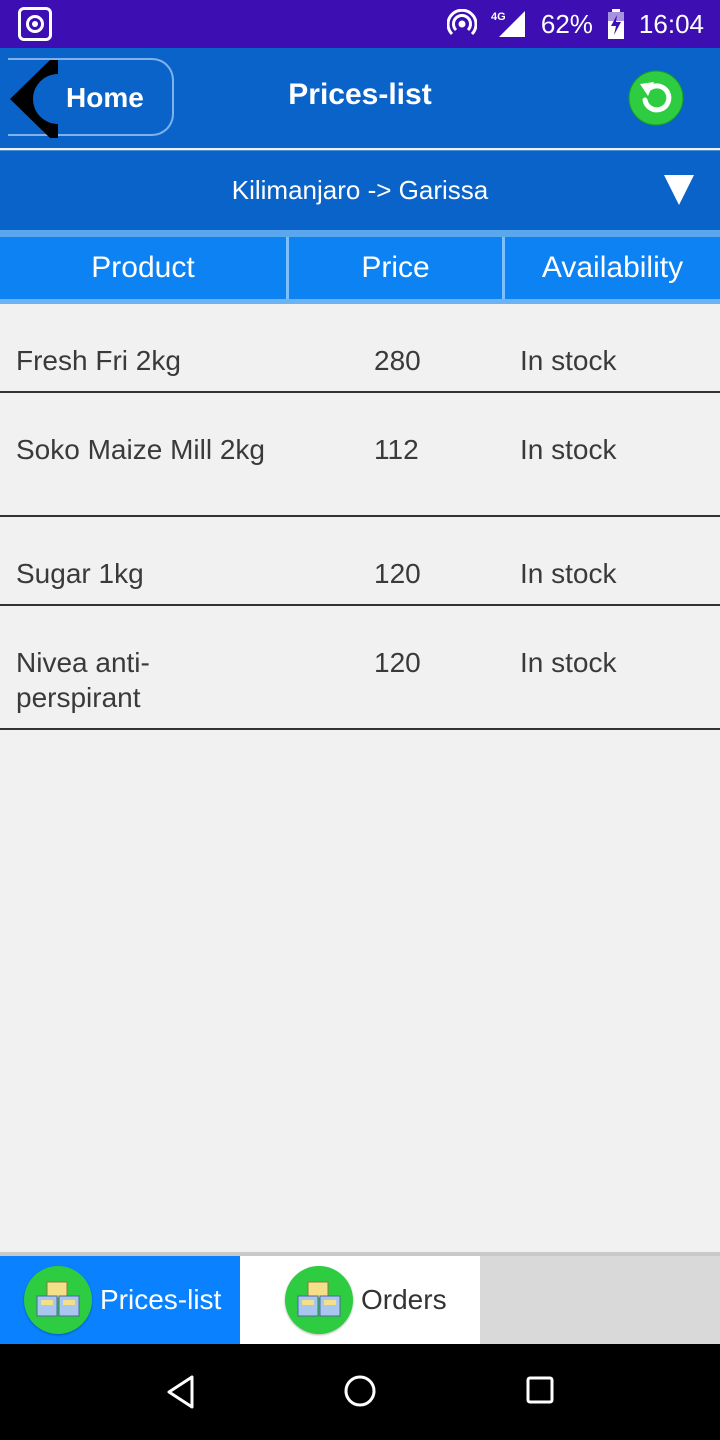 This screenshot has width=720, height=1440. What do you see at coordinates (566, 23) in the screenshot?
I see `battery-percent: 62%` at bounding box center [566, 23].